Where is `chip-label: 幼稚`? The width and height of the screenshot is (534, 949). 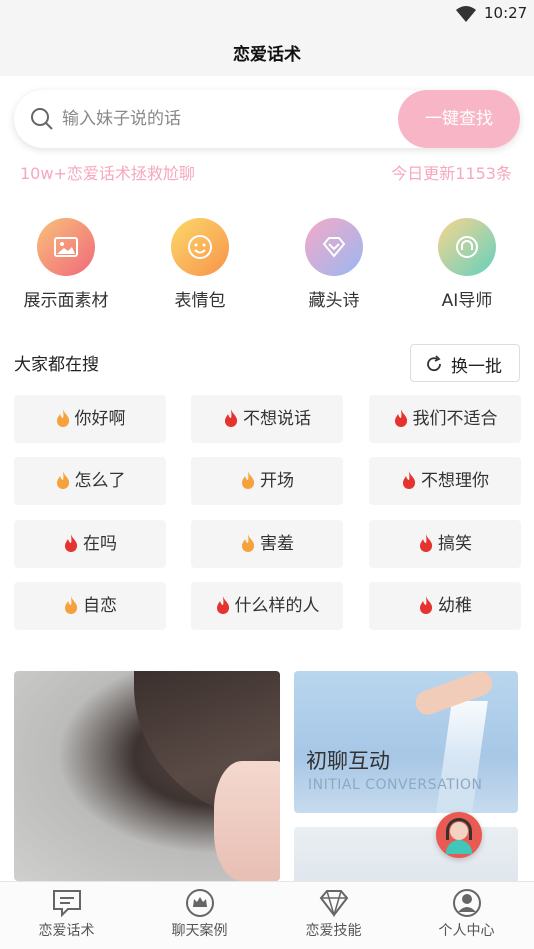 chip-label: 幼稚 is located at coordinates (455, 606).